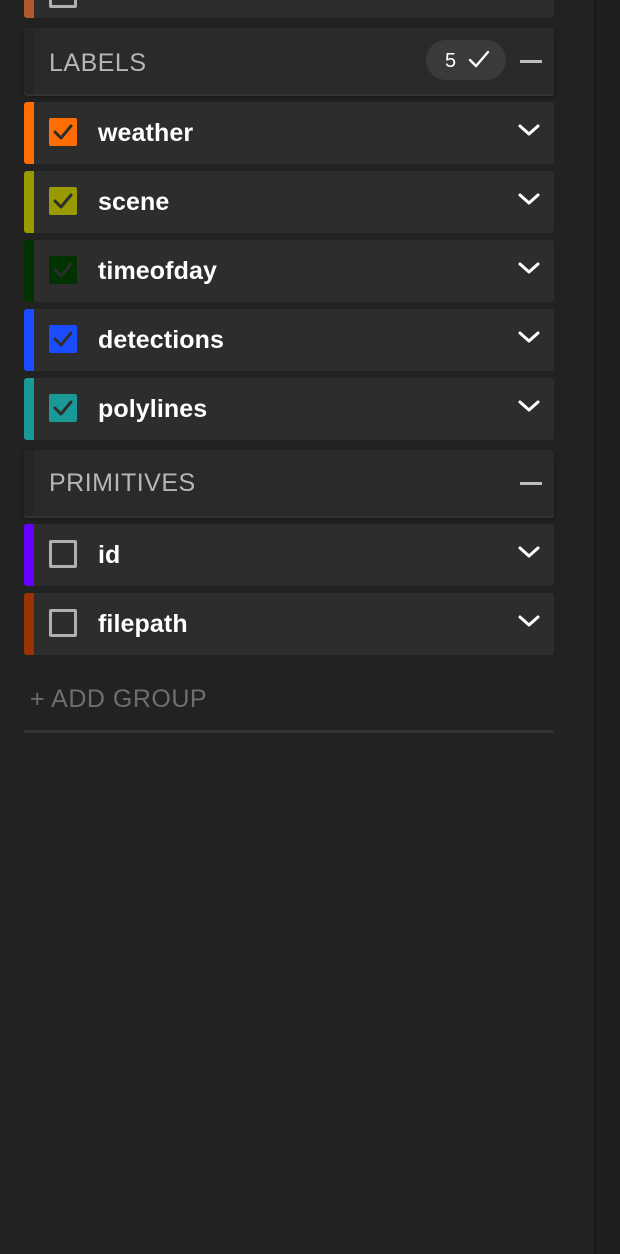  What do you see at coordinates (289, 202) in the screenshot?
I see `field-row-scene: scene` at bounding box center [289, 202].